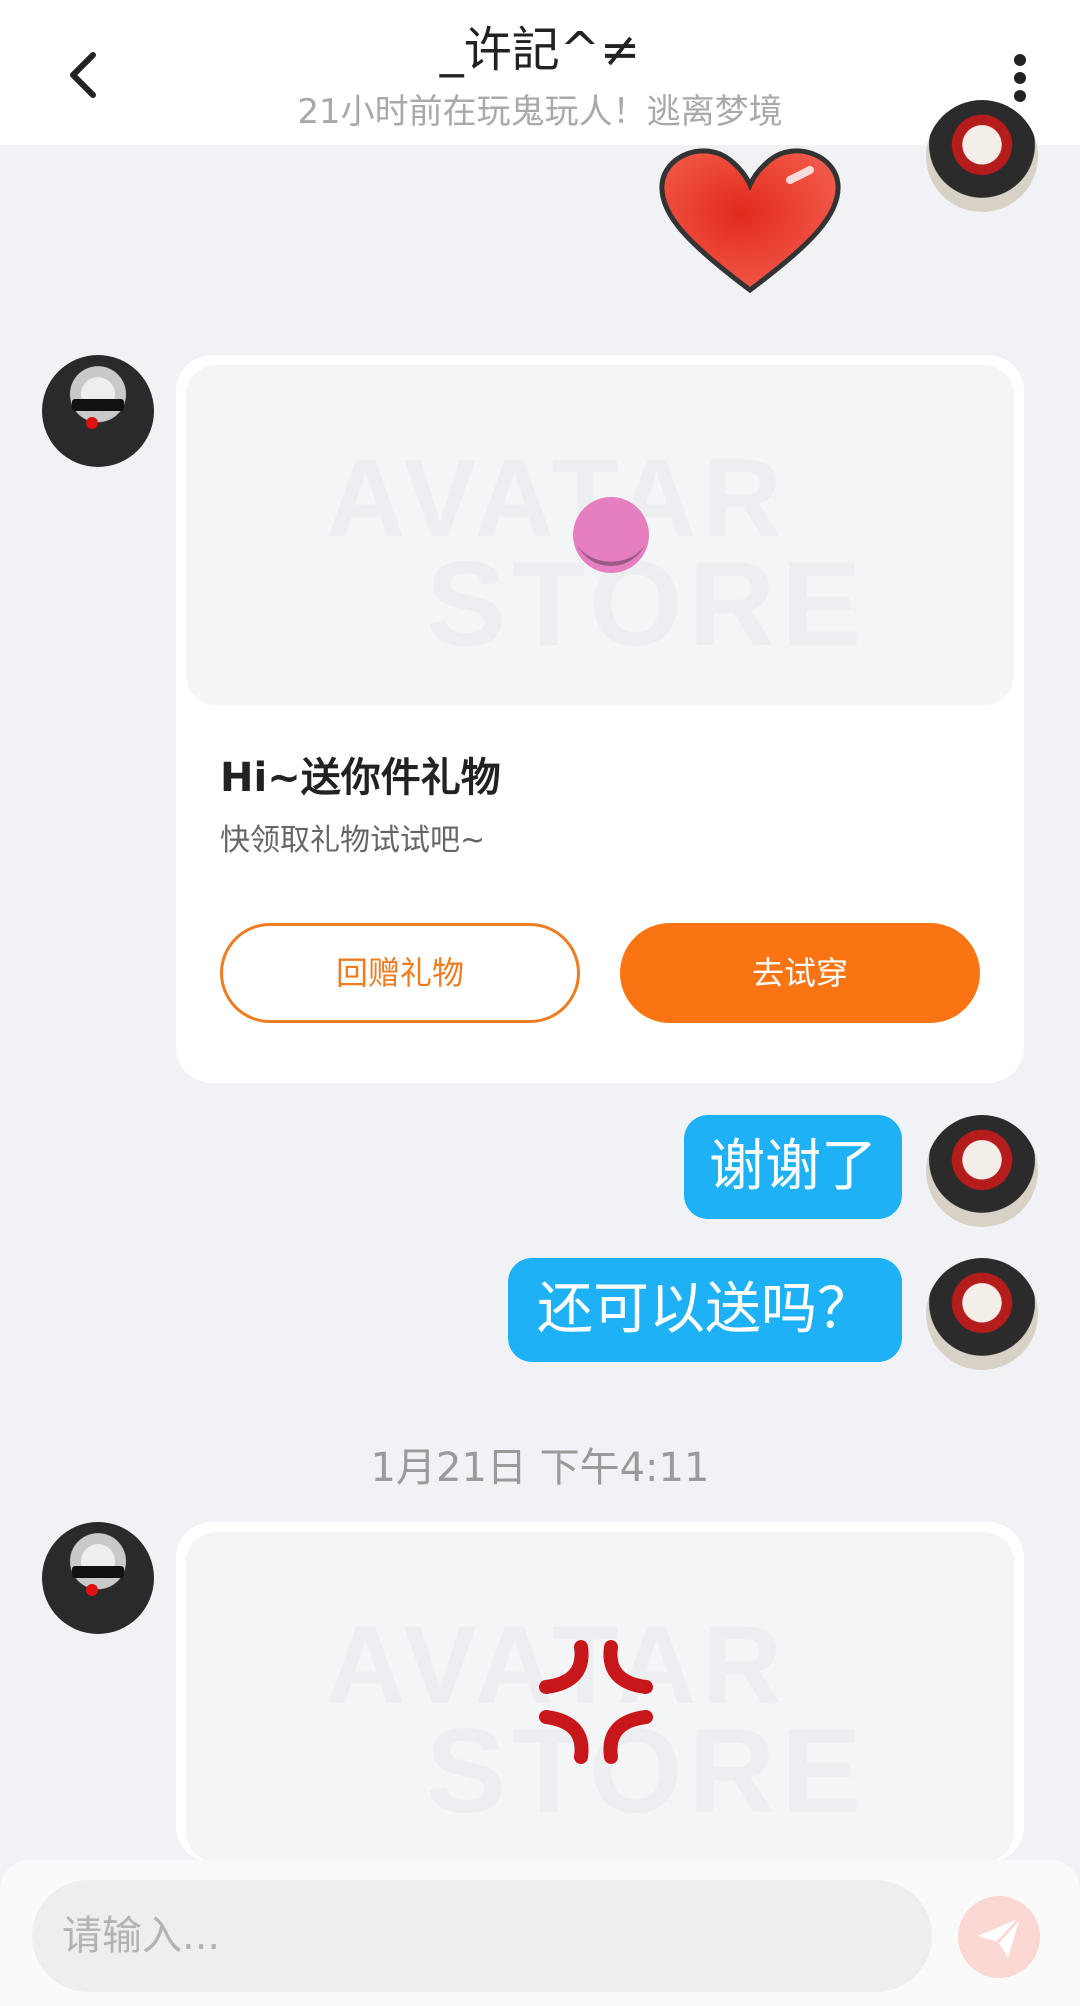  I want to click on more-options-icon, so click(1020, 80).